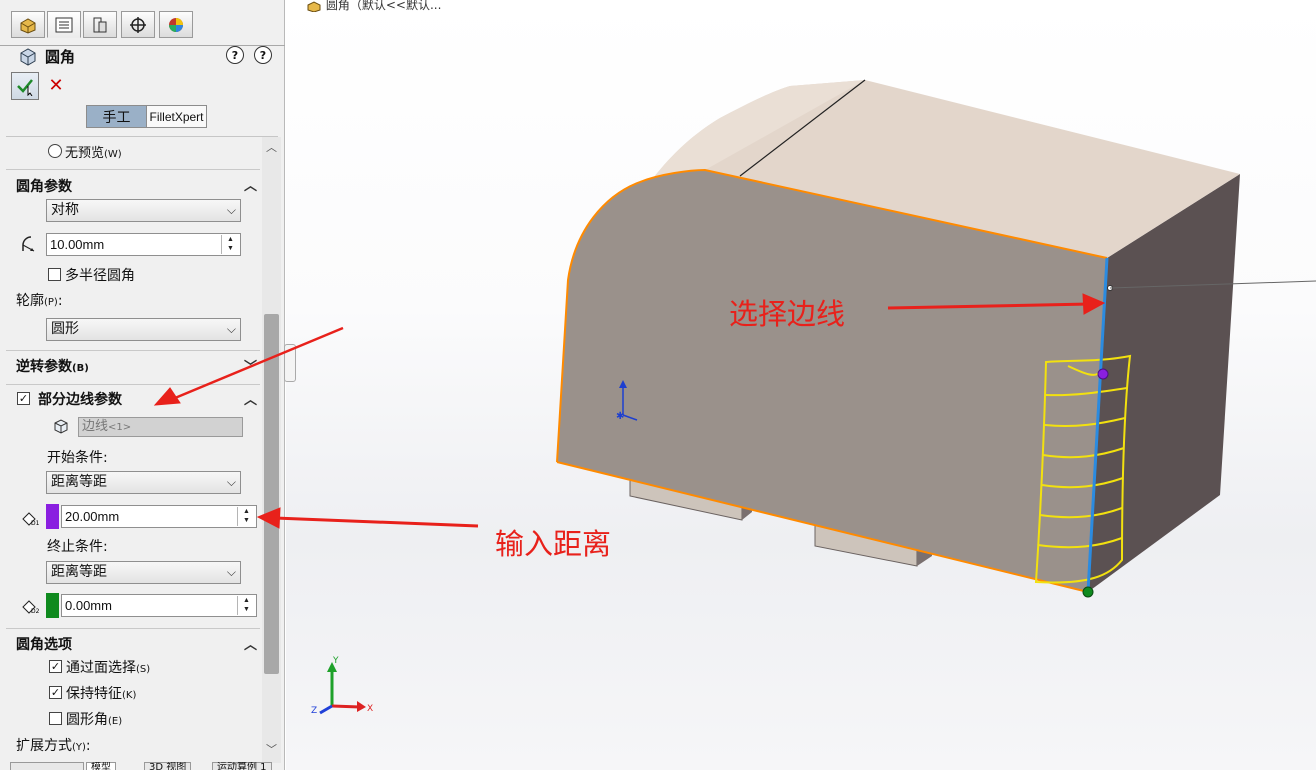  Describe the element at coordinates (47, 766) in the screenshot. I see `tab-spacer` at that location.